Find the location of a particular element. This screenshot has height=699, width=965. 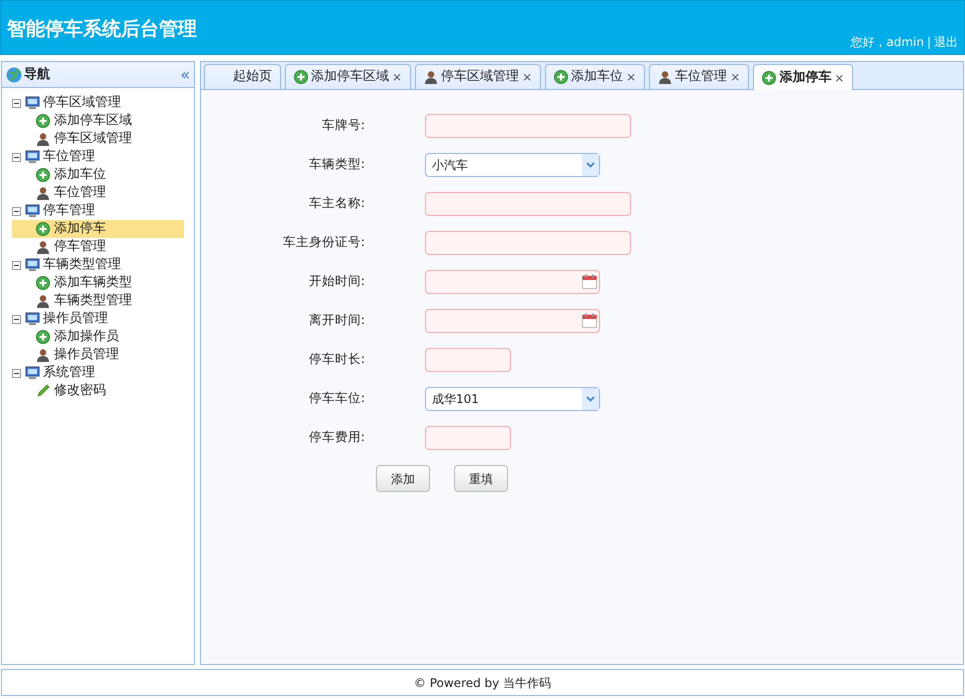

tree-item: 修改密码 is located at coordinates (80, 391).